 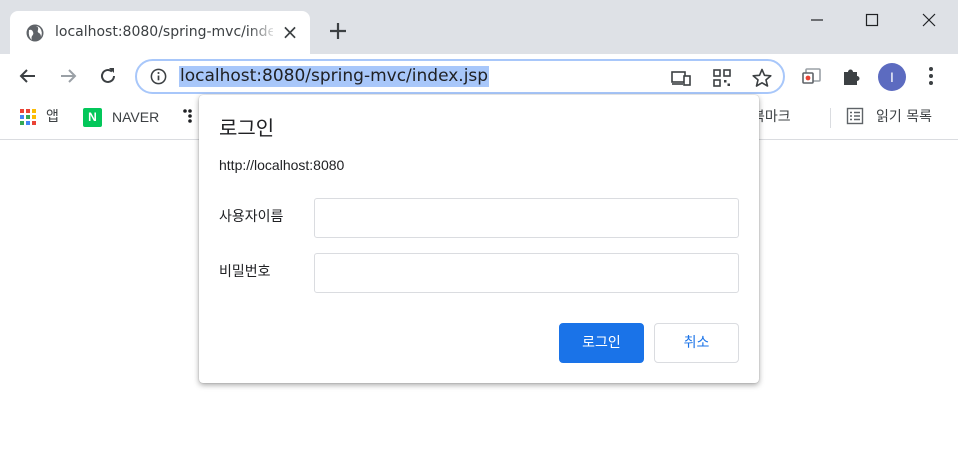 I want to click on minimize-icon, so click(x=817, y=20).